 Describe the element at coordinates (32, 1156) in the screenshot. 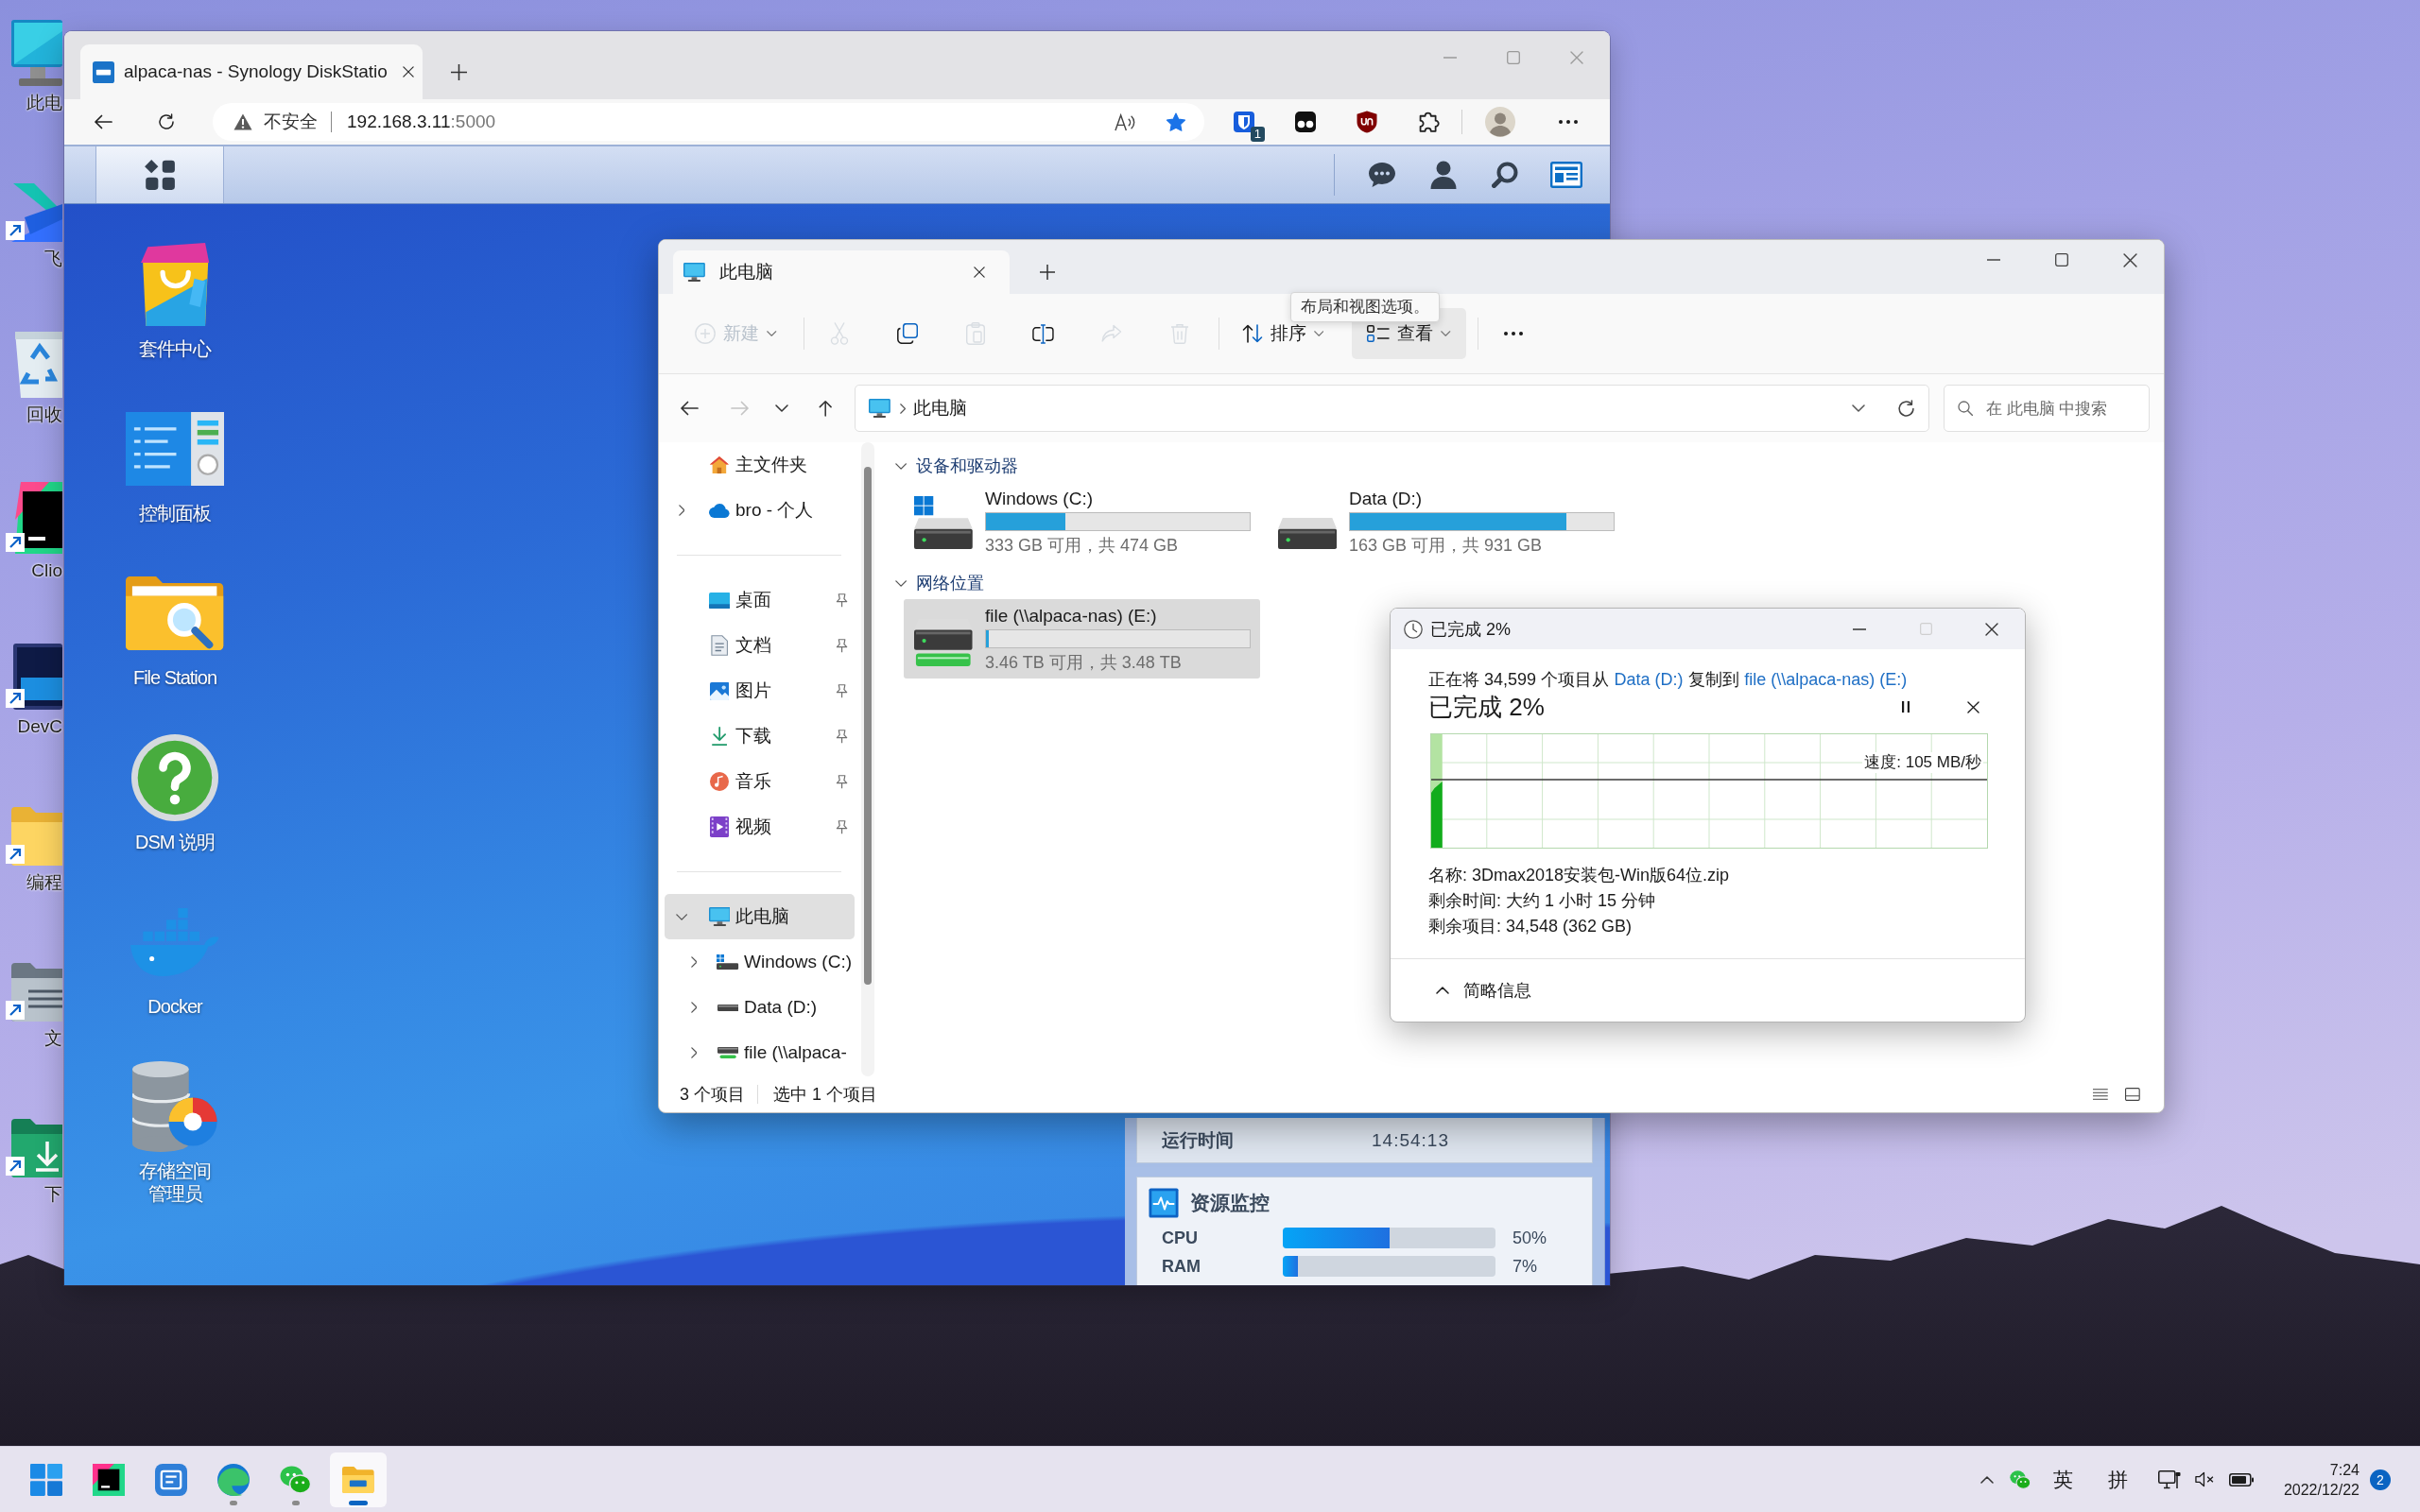

I see `desktop-shortcut: 下` at that location.